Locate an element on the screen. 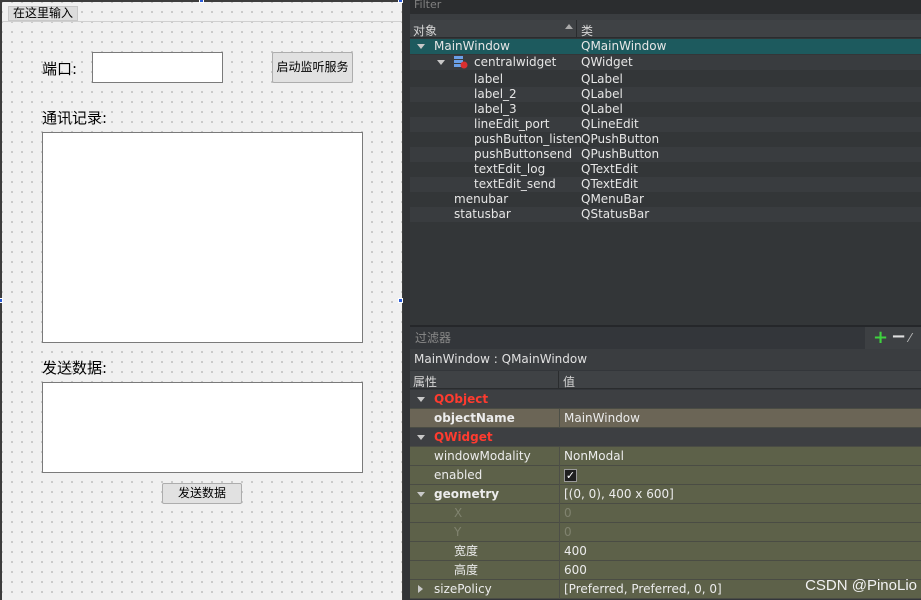 Image resolution: width=921 pixels, height=600 pixels. section-qwidget: QWidget is located at coordinates (665, 437).